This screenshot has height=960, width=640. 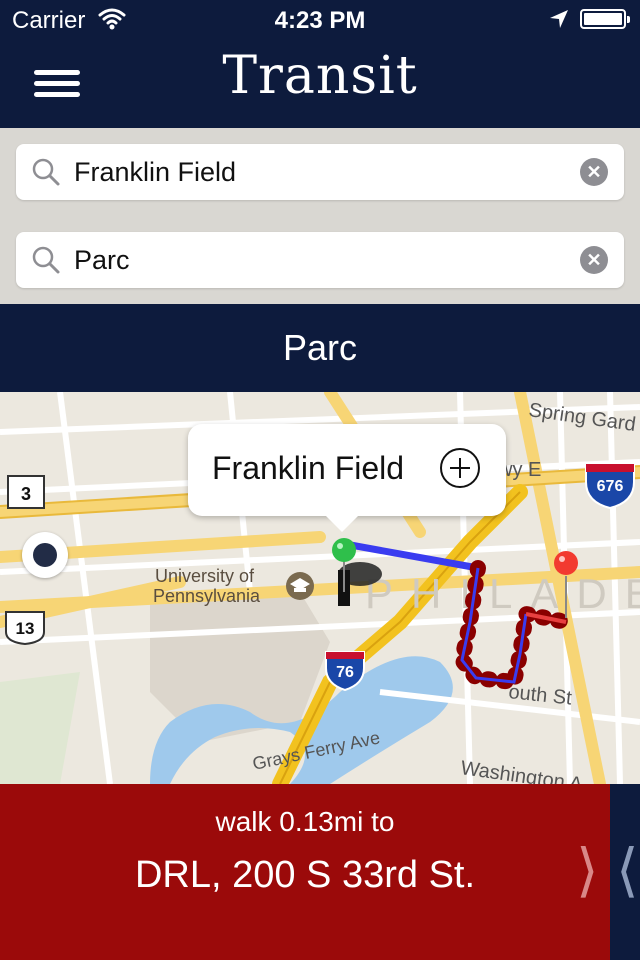 I want to click on clear-origin-icon: ✕, so click(x=594, y=172).